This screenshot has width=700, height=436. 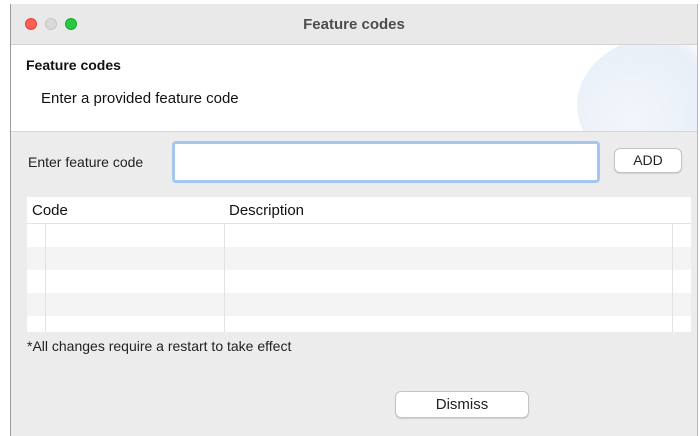 I want to click on header-subtitle: Enter a provided feature code, so click(x=140, y=98).